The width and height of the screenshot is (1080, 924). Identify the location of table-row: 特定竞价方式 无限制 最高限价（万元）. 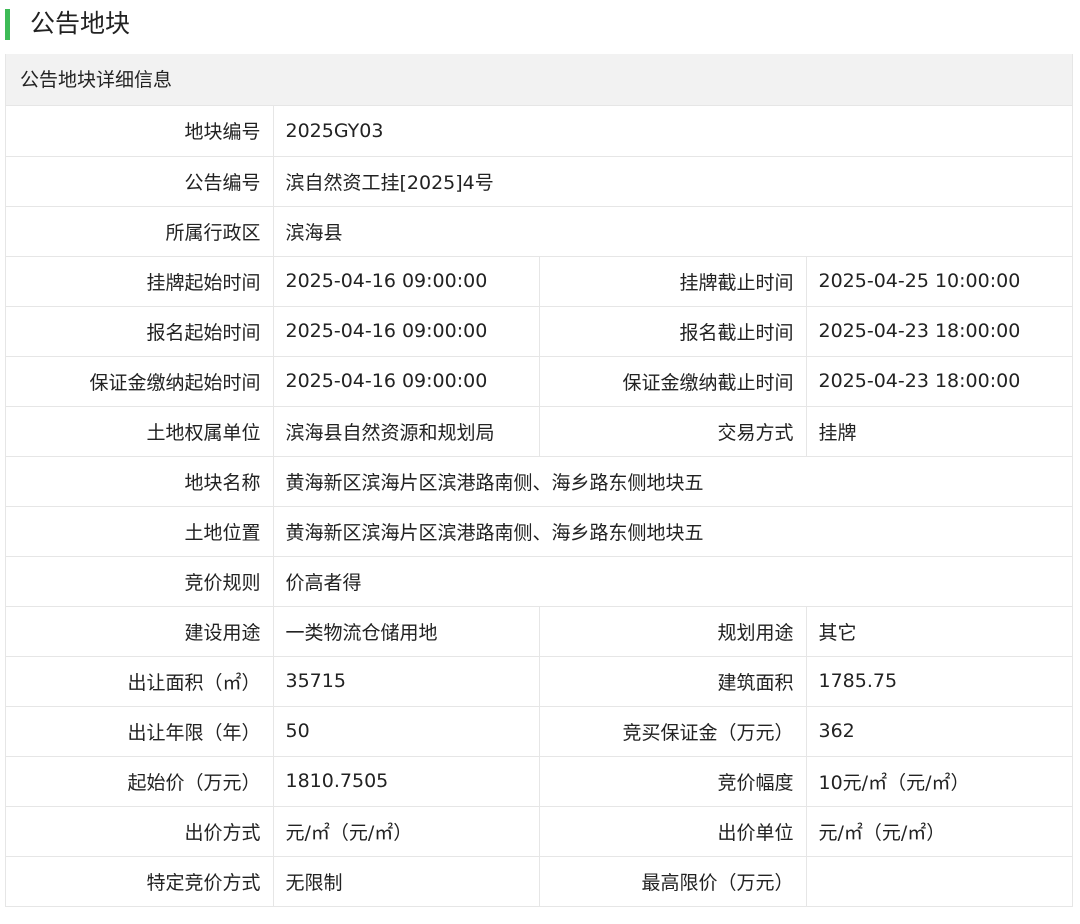
(539, 881).